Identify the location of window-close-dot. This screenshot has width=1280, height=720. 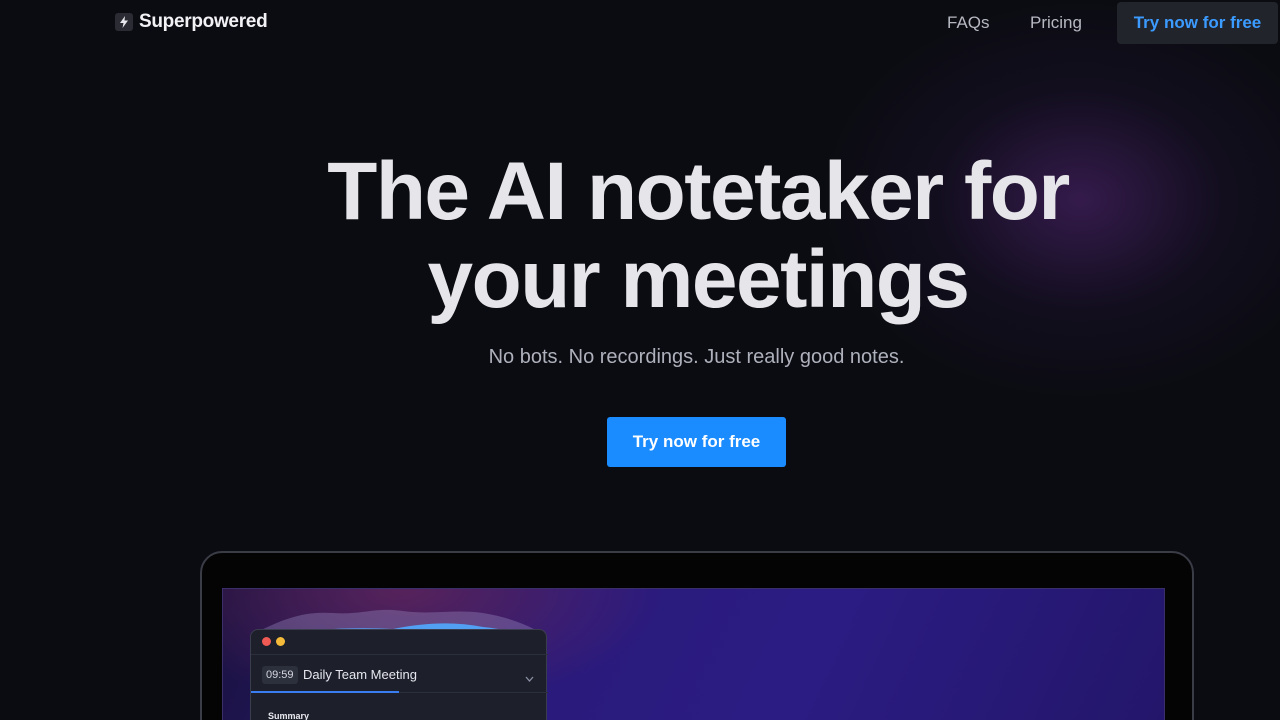
(266, 641).